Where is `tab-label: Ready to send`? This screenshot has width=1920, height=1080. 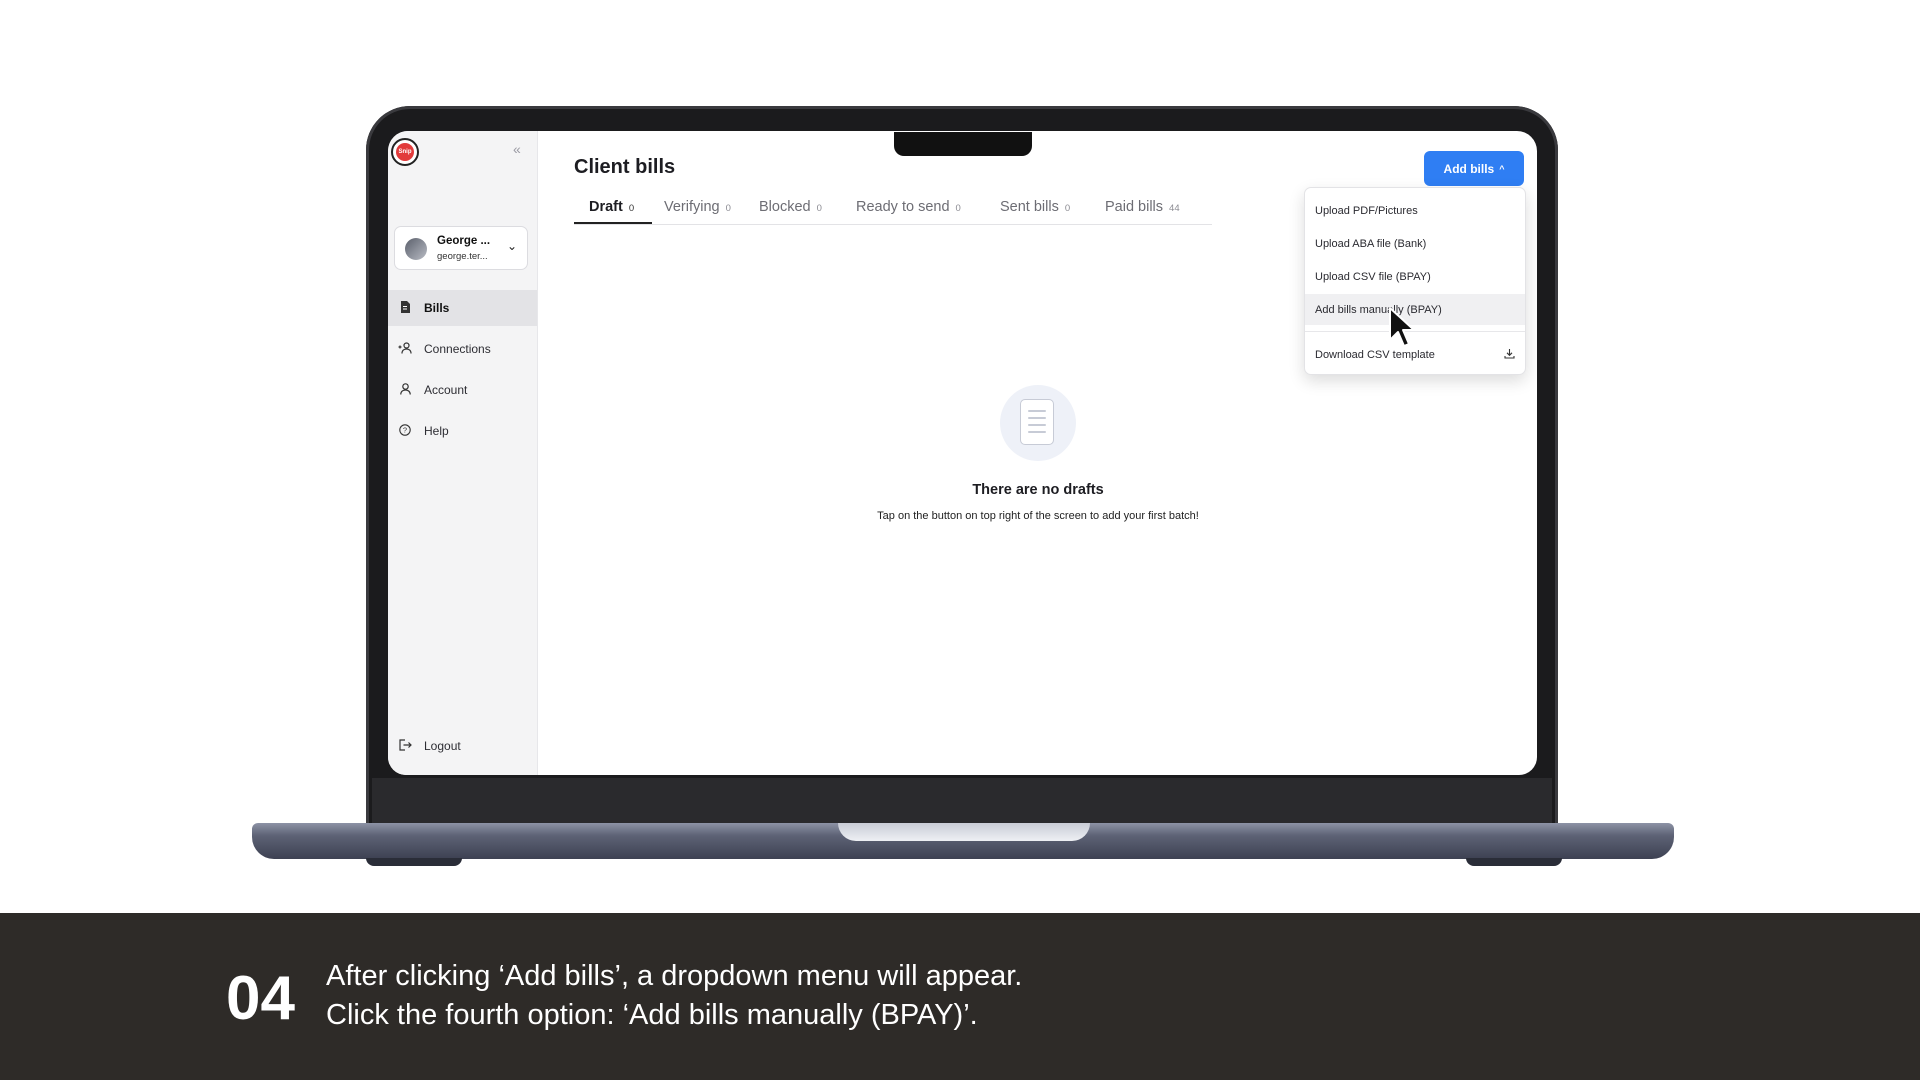
tab-label: Ready to send is located at coordinates (903, 207).